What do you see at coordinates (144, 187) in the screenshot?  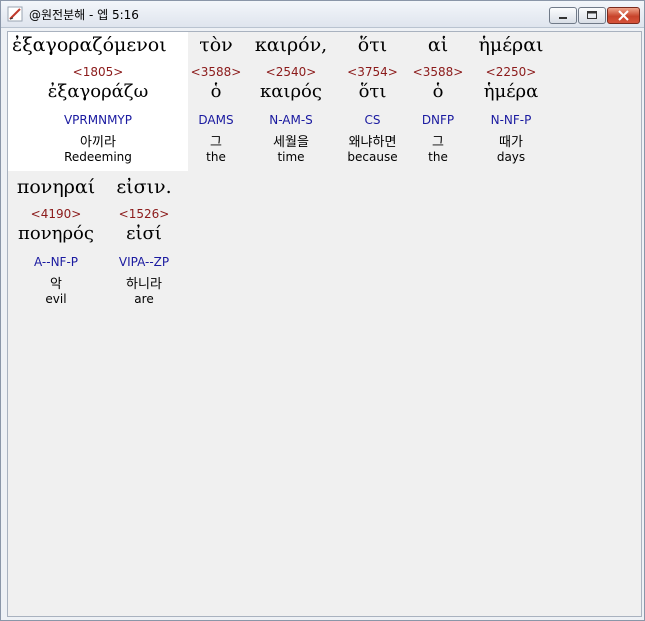 I see `greek-word: εἰσιν.` at bounding box center [144, 187].